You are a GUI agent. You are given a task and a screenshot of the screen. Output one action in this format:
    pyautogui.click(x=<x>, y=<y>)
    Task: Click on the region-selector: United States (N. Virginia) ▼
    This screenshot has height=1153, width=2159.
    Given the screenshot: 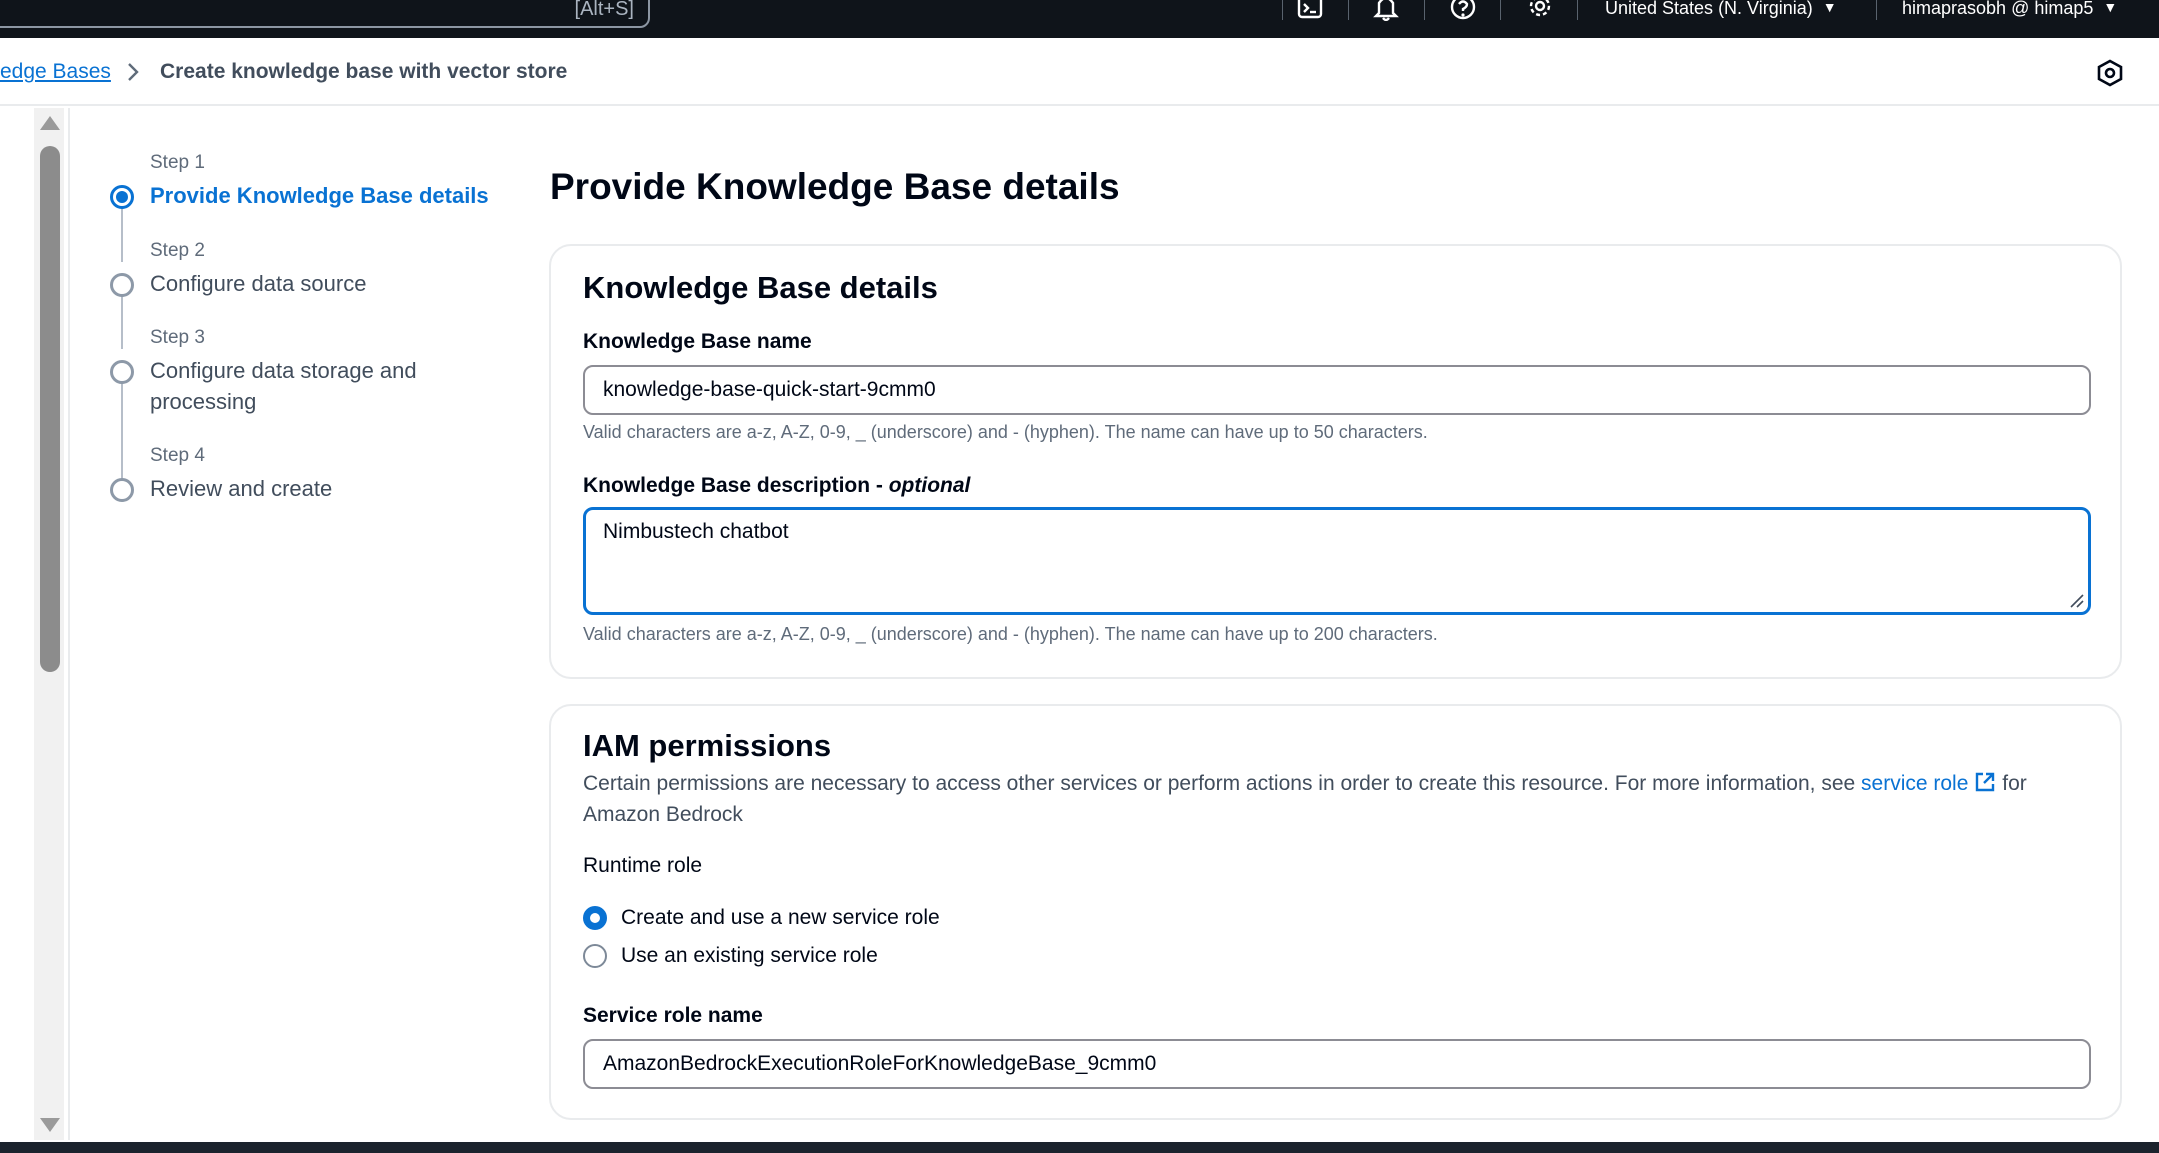 What is the action you would take?
    pyautogui.click(x=1721, y=9)
    